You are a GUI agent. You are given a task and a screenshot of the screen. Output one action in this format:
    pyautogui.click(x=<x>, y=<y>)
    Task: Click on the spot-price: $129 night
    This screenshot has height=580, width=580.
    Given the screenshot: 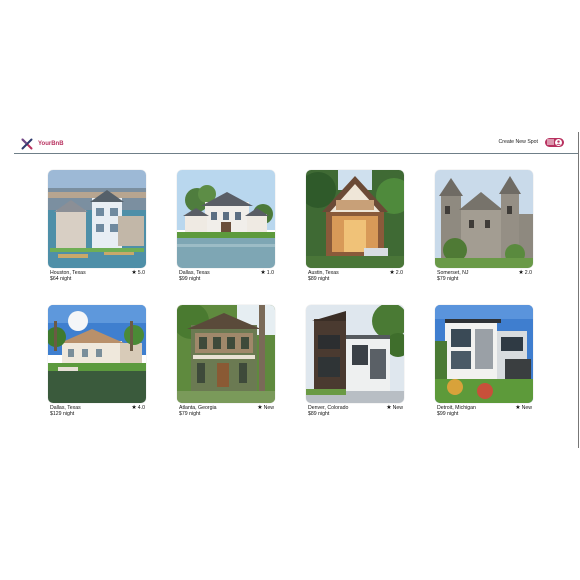 What is the action you would take?
    pyautogui.click(x=62, y=414)
    